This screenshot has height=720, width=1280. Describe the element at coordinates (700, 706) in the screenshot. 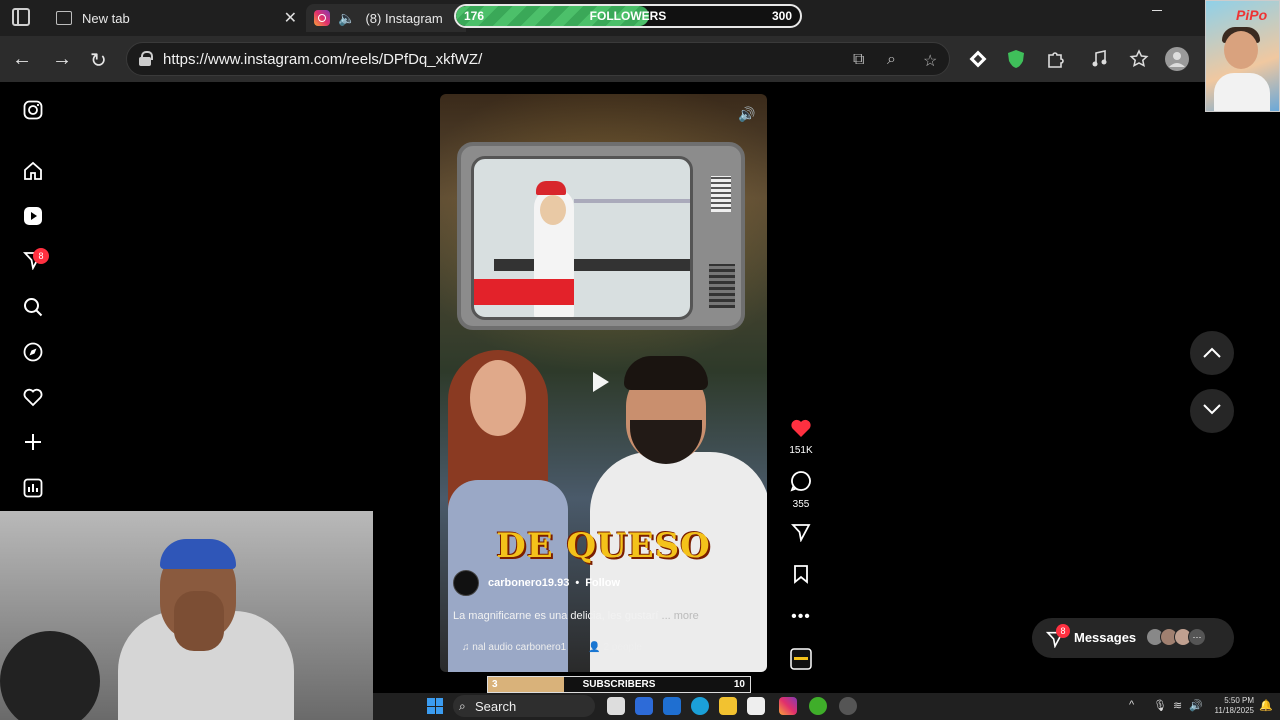

I see `edge-icon` at that location.